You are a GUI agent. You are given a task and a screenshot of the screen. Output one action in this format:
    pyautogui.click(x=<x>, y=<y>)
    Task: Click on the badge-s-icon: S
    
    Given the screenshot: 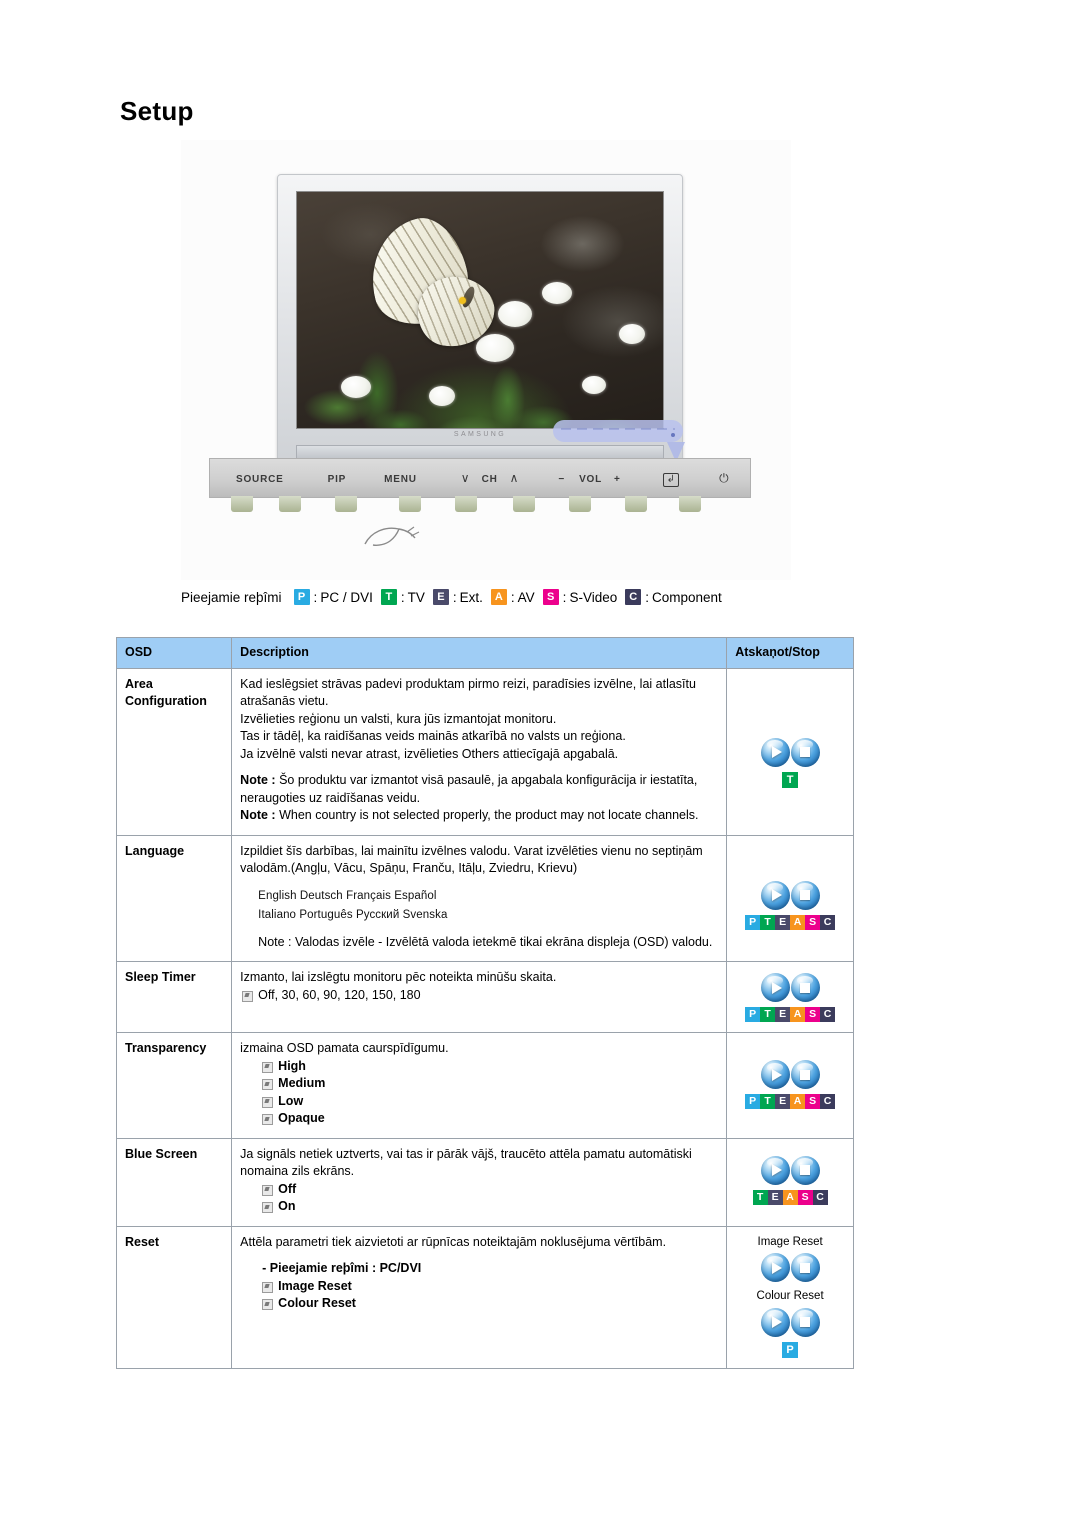 What is the action you would take?
    pyautogui.click(x=813, y=1014)
    